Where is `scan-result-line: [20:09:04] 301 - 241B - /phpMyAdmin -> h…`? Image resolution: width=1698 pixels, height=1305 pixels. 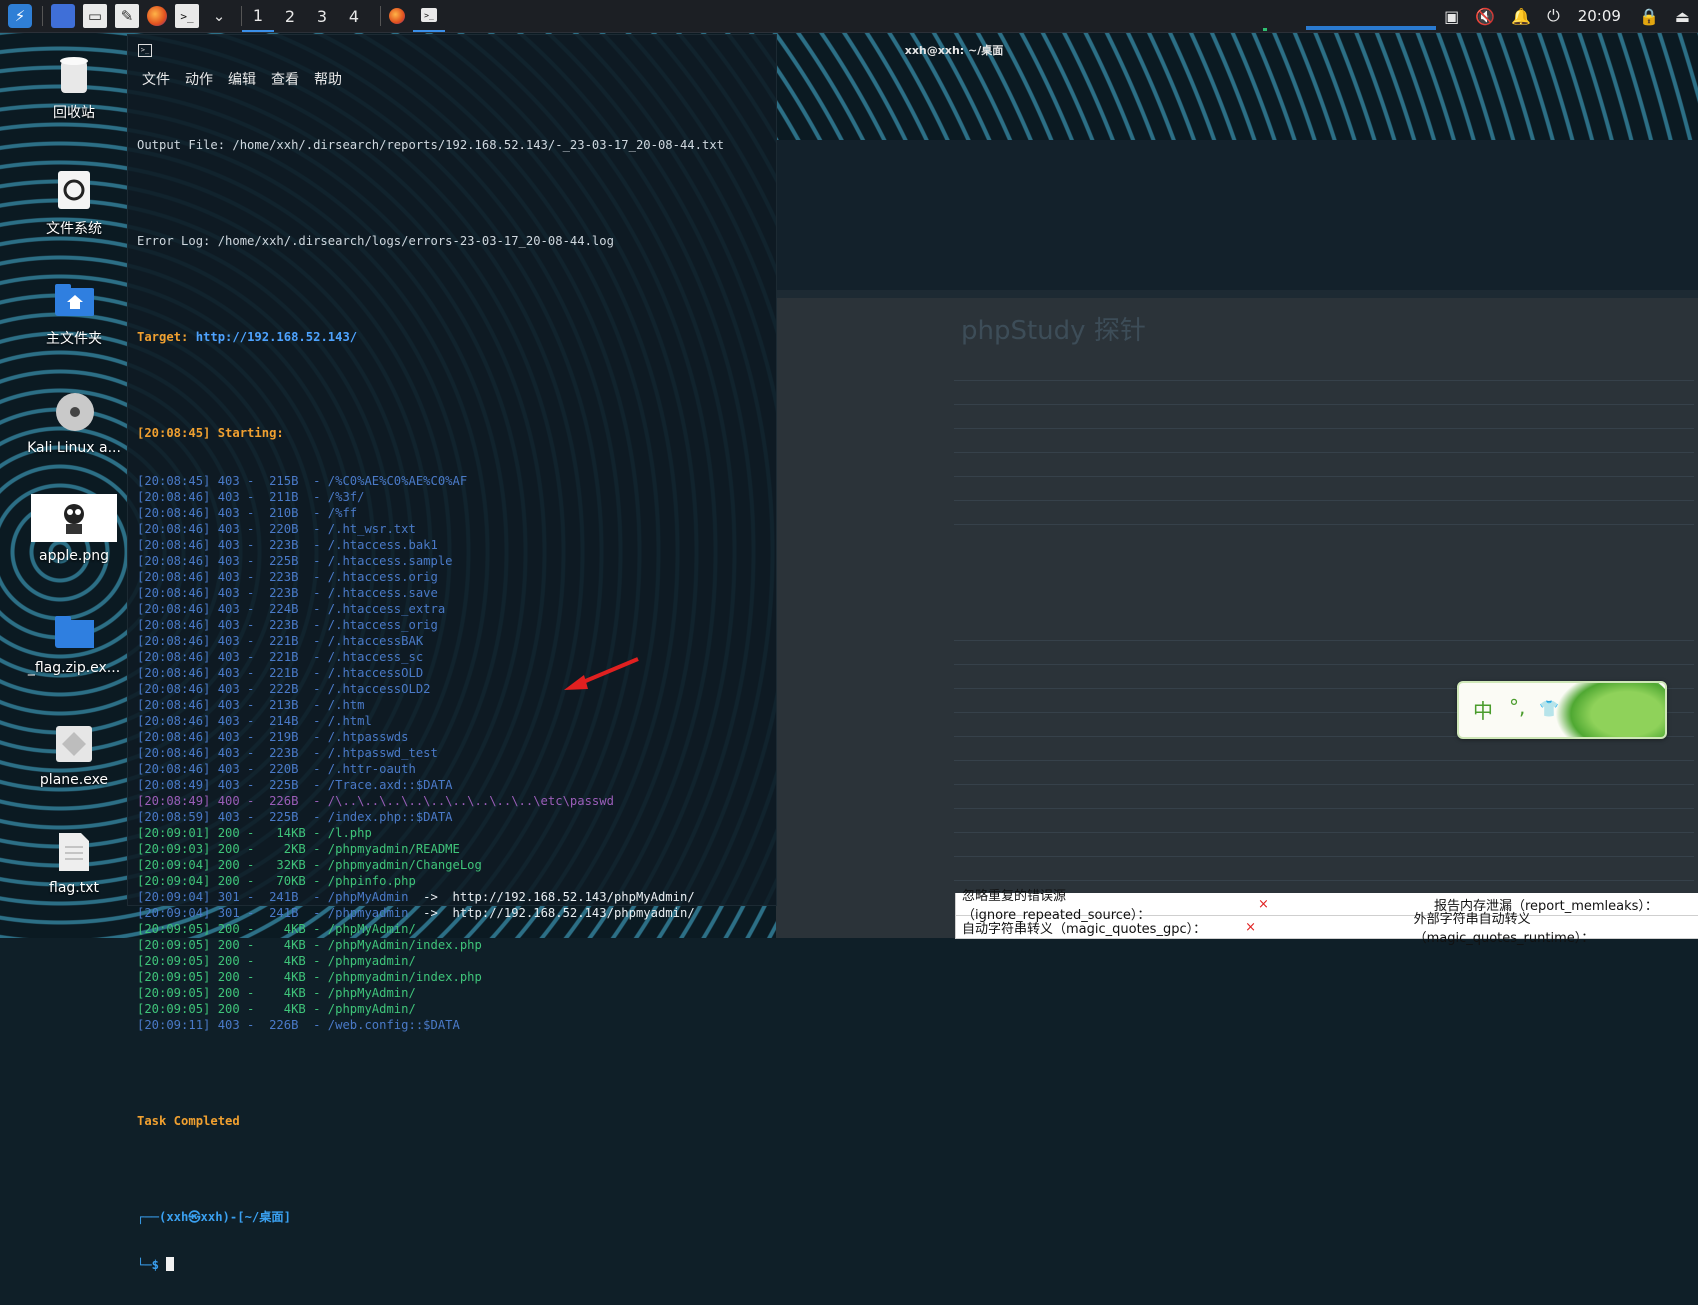
scan-result-line: [20:09:04] 301 - 241B - /phpMyAdmin -> h… is located at coordinates (416, 897).